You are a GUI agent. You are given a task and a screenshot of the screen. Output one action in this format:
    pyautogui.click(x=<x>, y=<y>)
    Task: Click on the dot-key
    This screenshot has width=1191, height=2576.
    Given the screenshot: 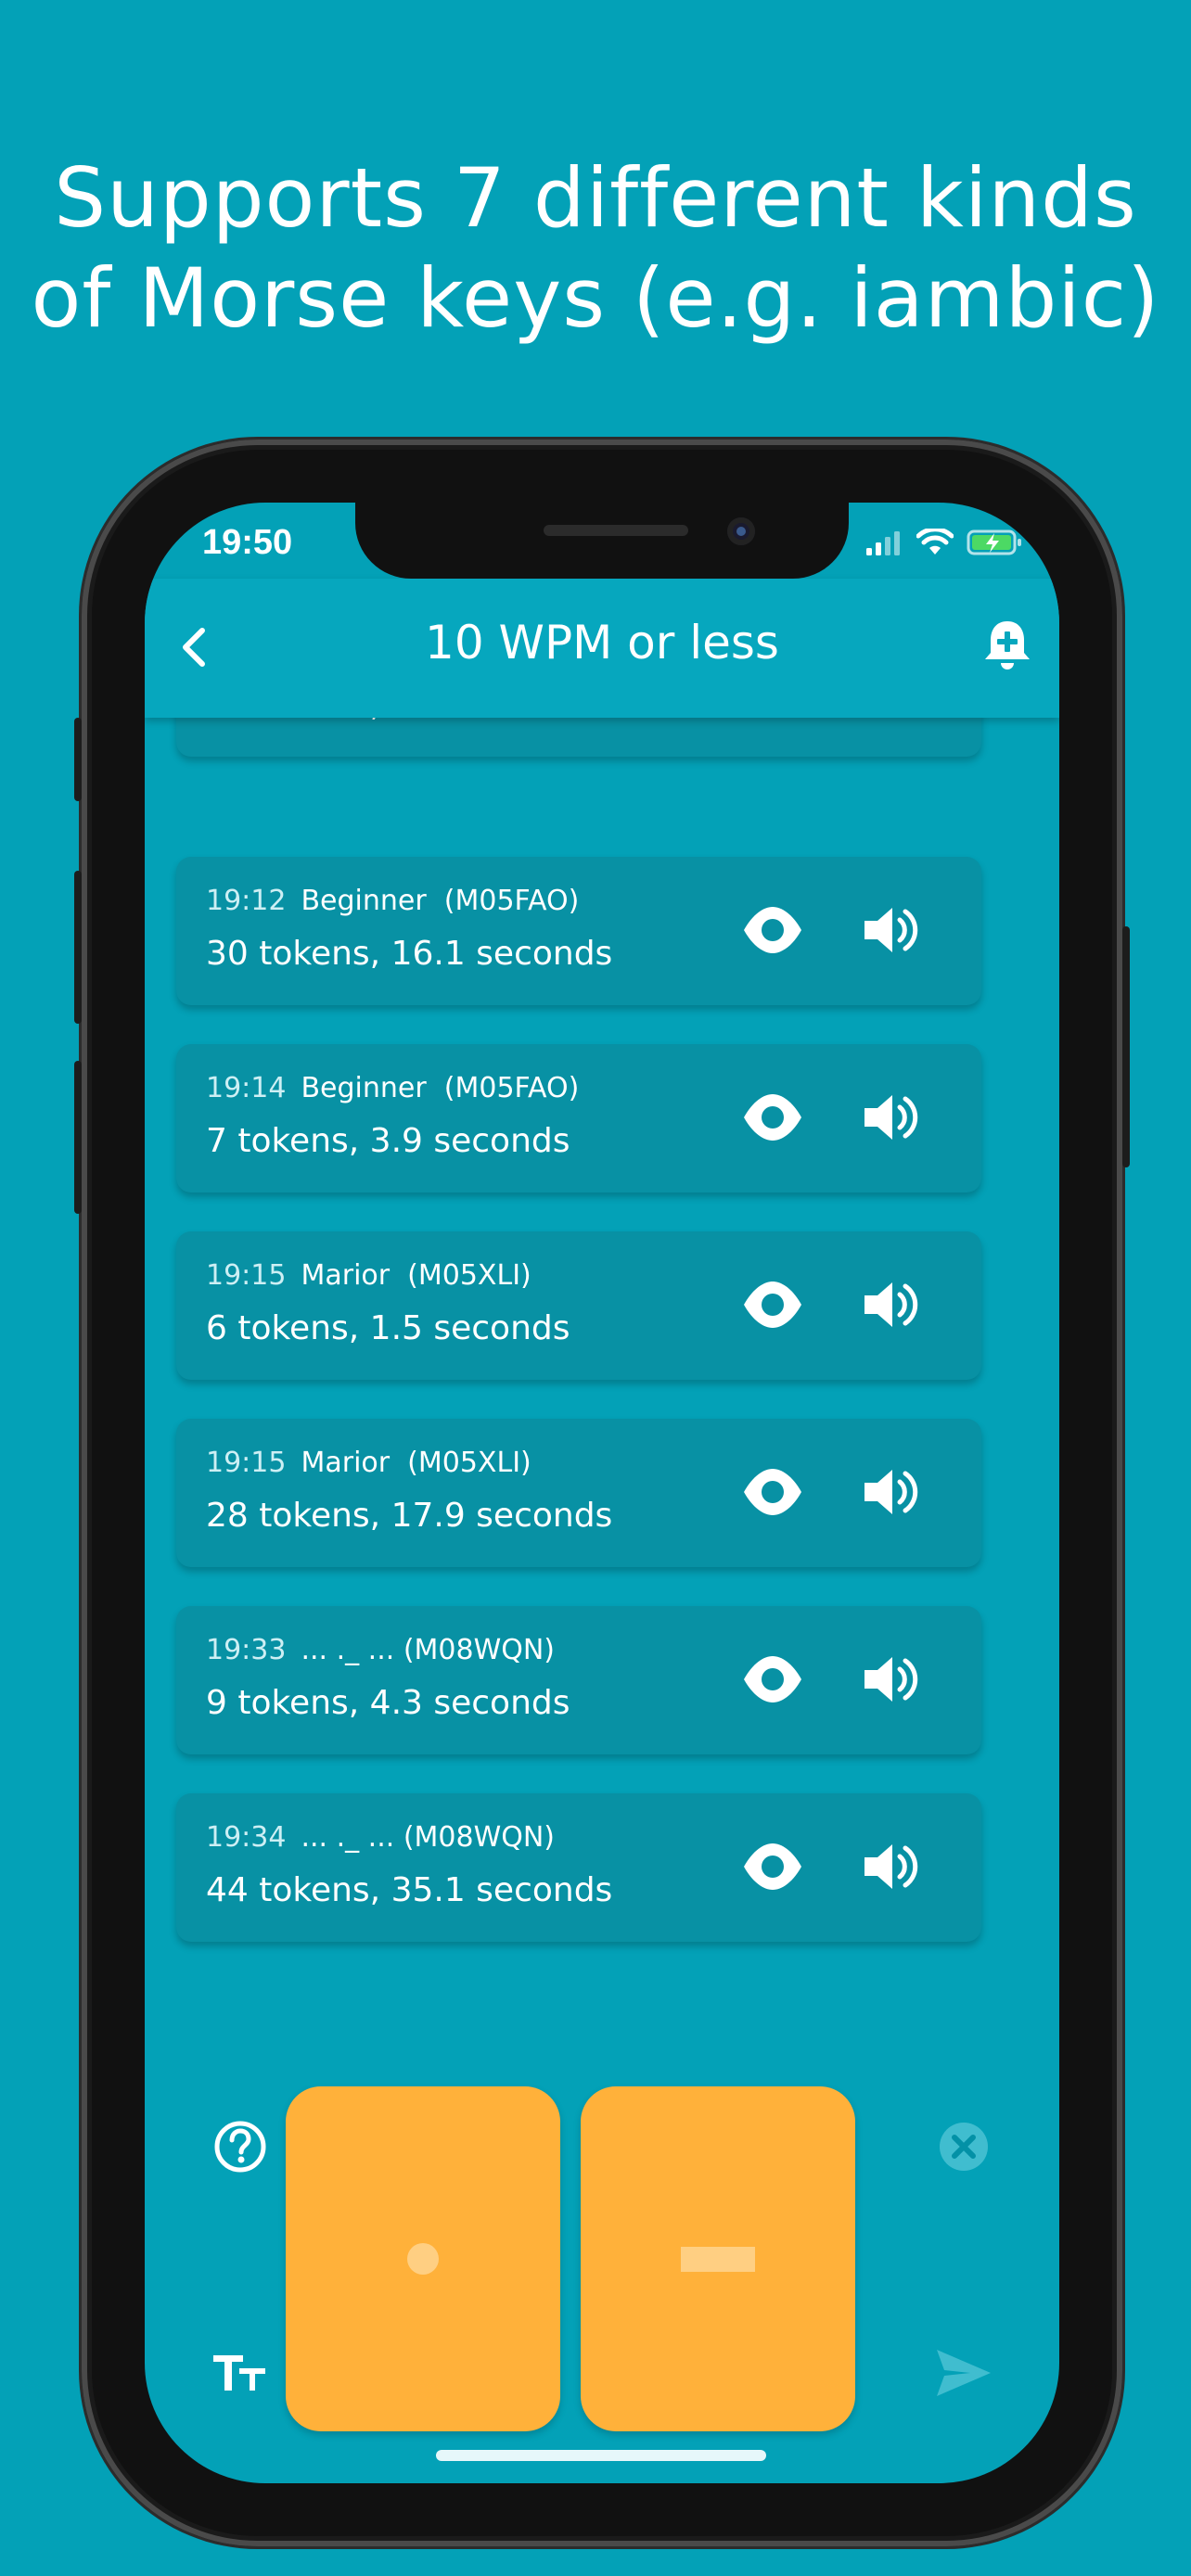 What is the action you would take?
    pyautogui.click(x=423, y=2259)
    